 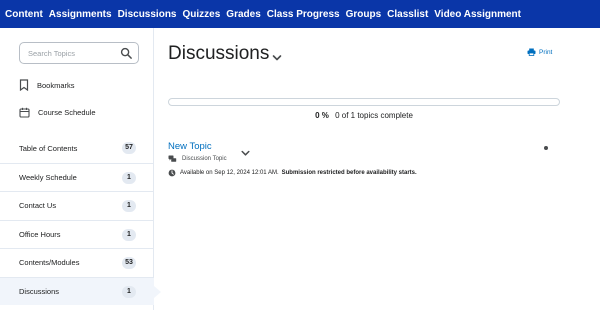 I want to click on toc-item-office-hours: Office Hours 1, so click(x=77, y=234).